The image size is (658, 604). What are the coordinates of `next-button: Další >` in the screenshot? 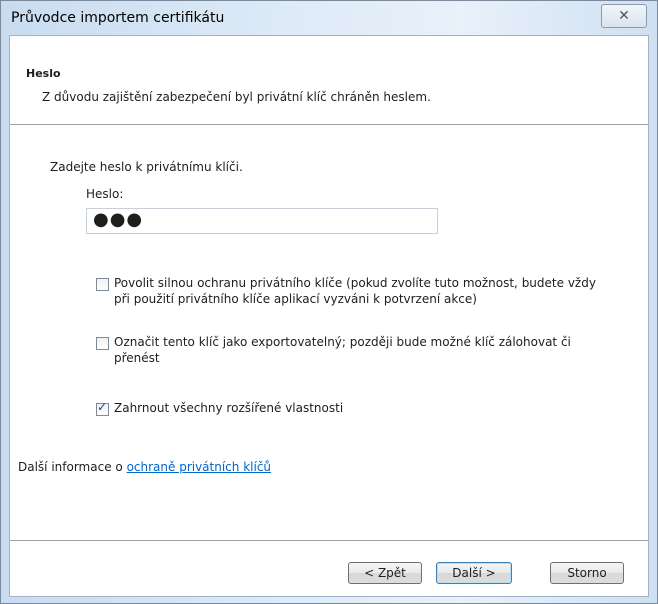 It's located at (474, 573).